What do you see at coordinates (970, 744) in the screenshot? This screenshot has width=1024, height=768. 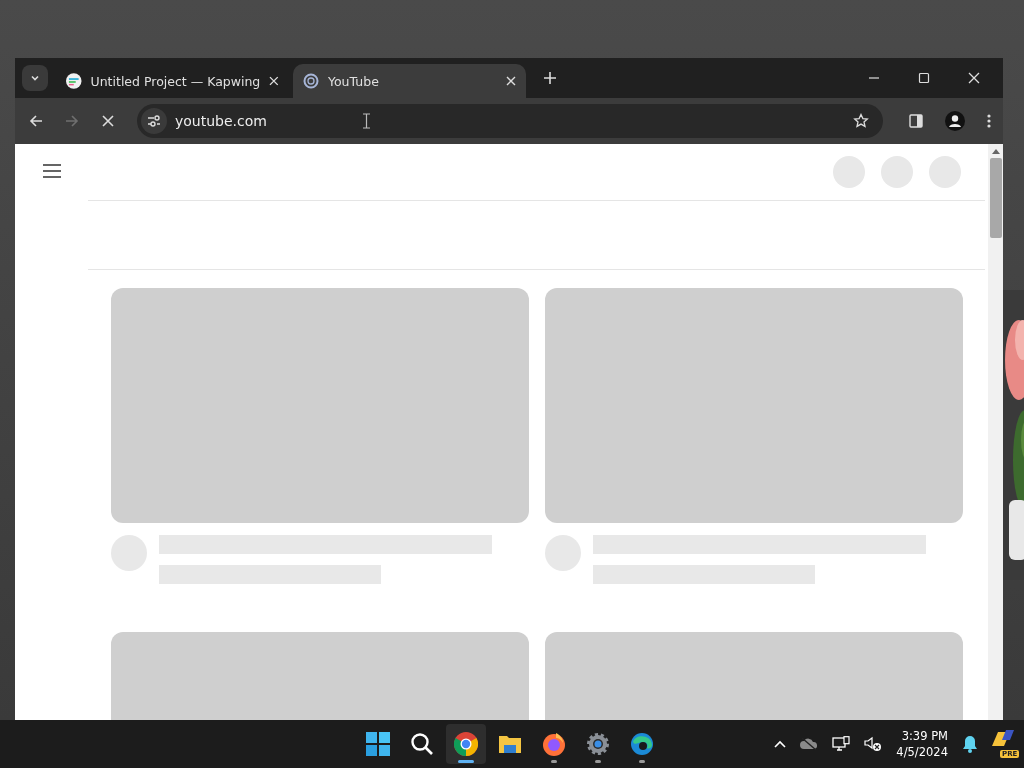 I see `bell-icon` at bounding box center [970, 744].